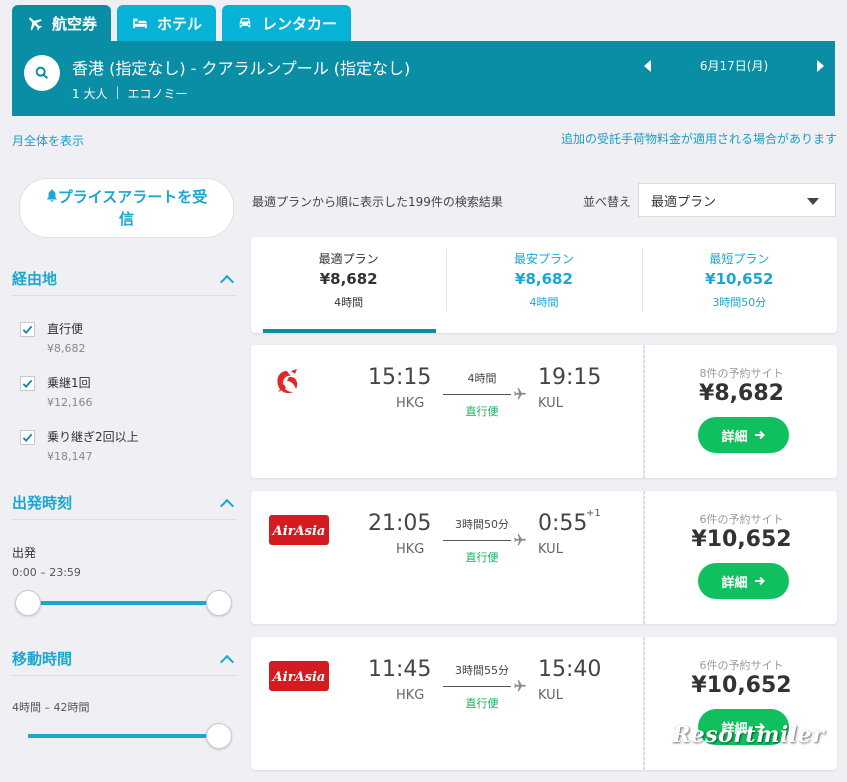 This screenshot has width=847, height=782. I want to click on flight-info: AirAsia 21:05 HKG 3時間50分 直行便 0:55 +1 KUL, so click(447, 557).